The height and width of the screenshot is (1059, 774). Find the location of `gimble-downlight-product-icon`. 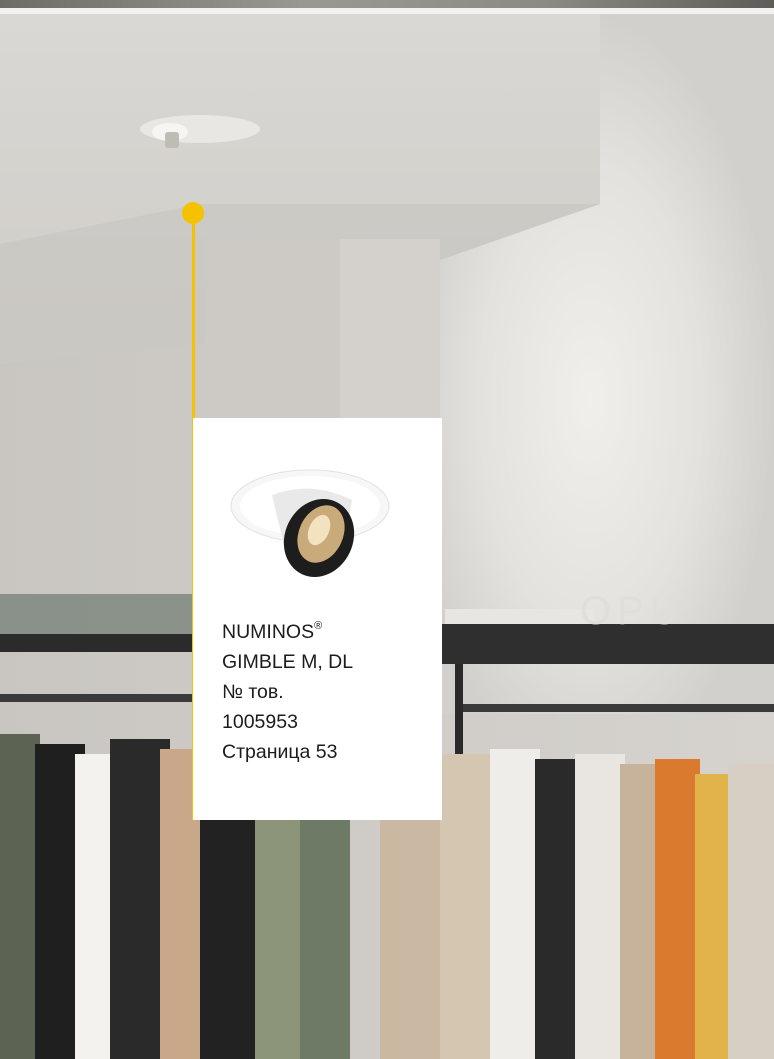

gimble-downlight-product-icon is located at coordinates (310, 523).